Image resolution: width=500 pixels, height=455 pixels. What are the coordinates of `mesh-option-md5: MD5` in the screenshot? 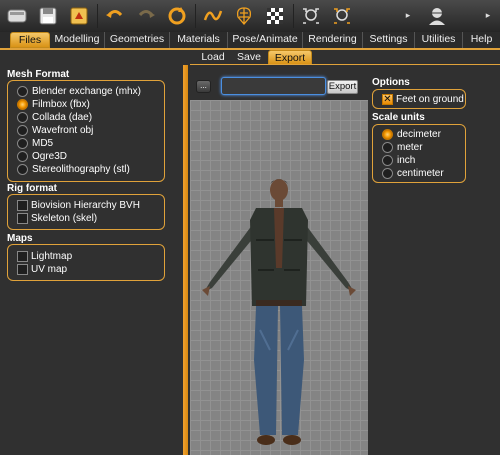 It's located at (35, 143).